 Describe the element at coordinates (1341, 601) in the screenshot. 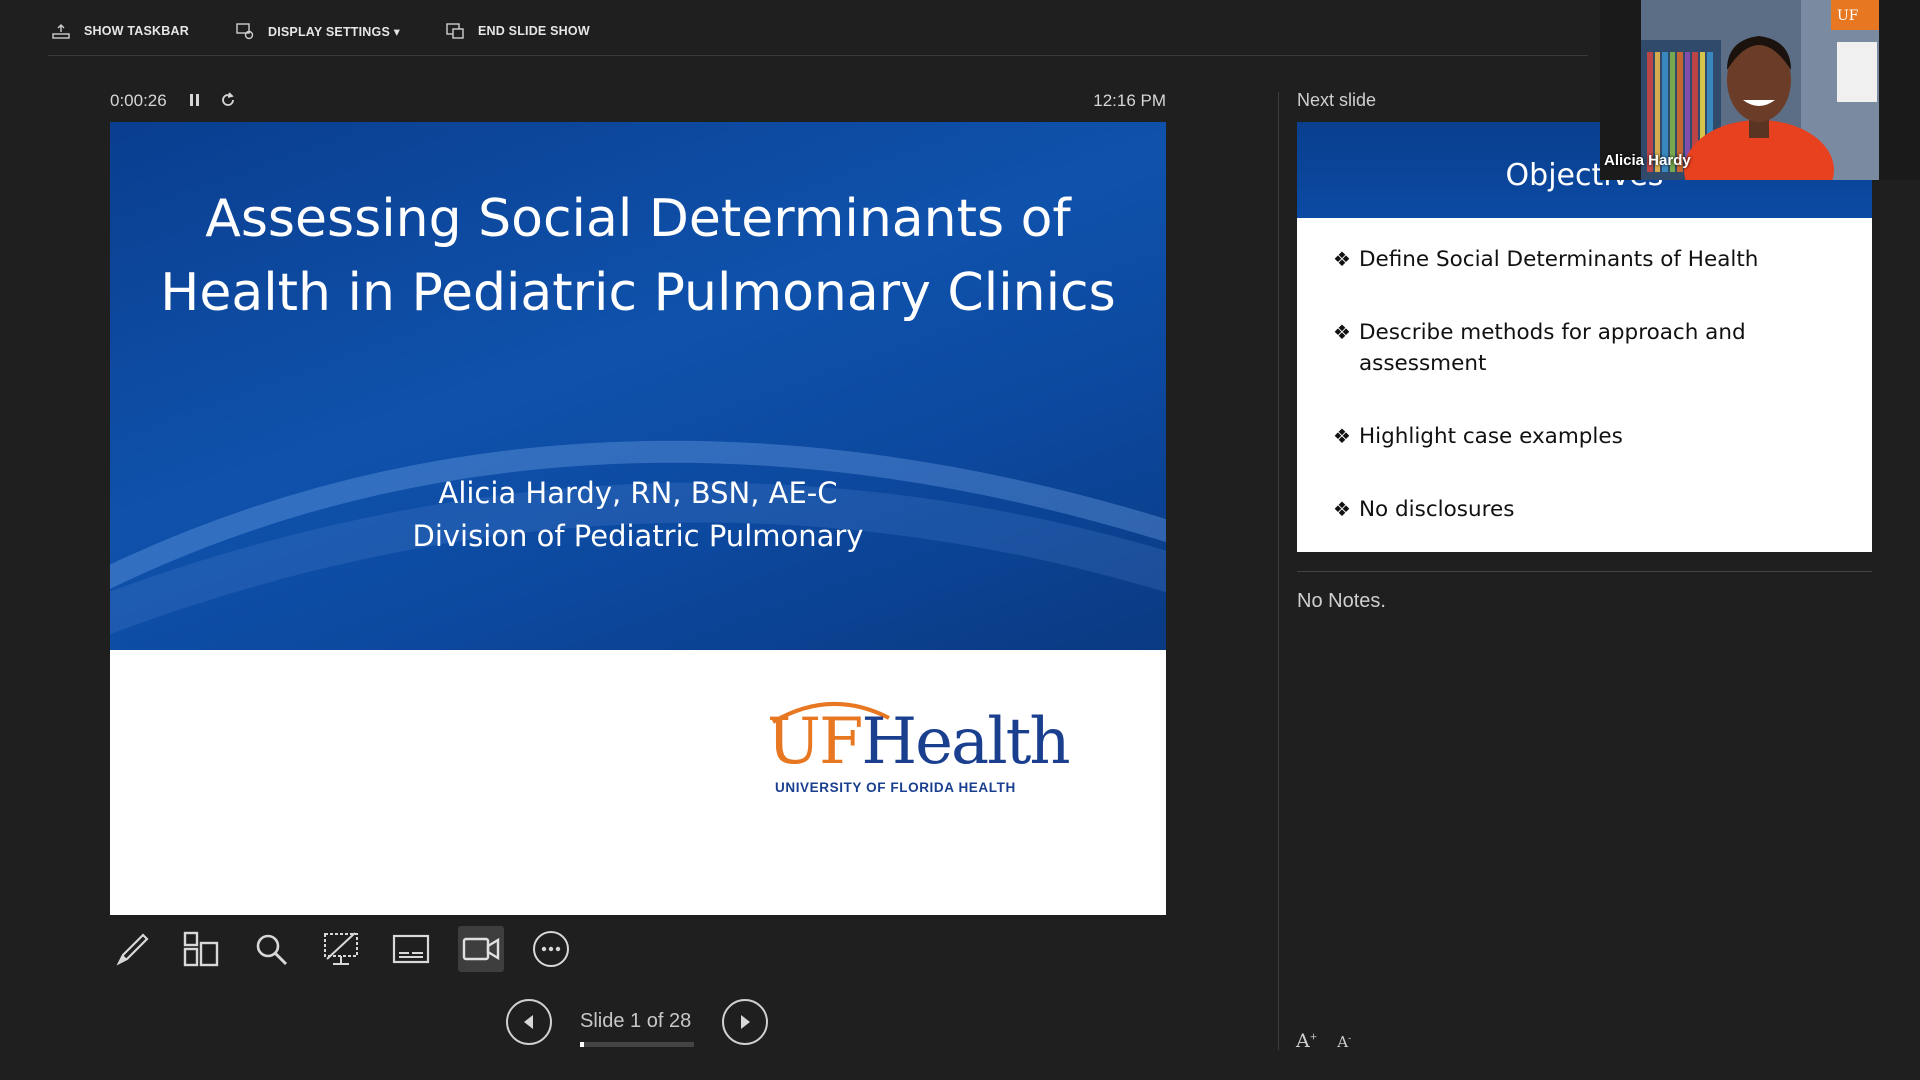

I see `speaker-notes: No Notes.` at that location.